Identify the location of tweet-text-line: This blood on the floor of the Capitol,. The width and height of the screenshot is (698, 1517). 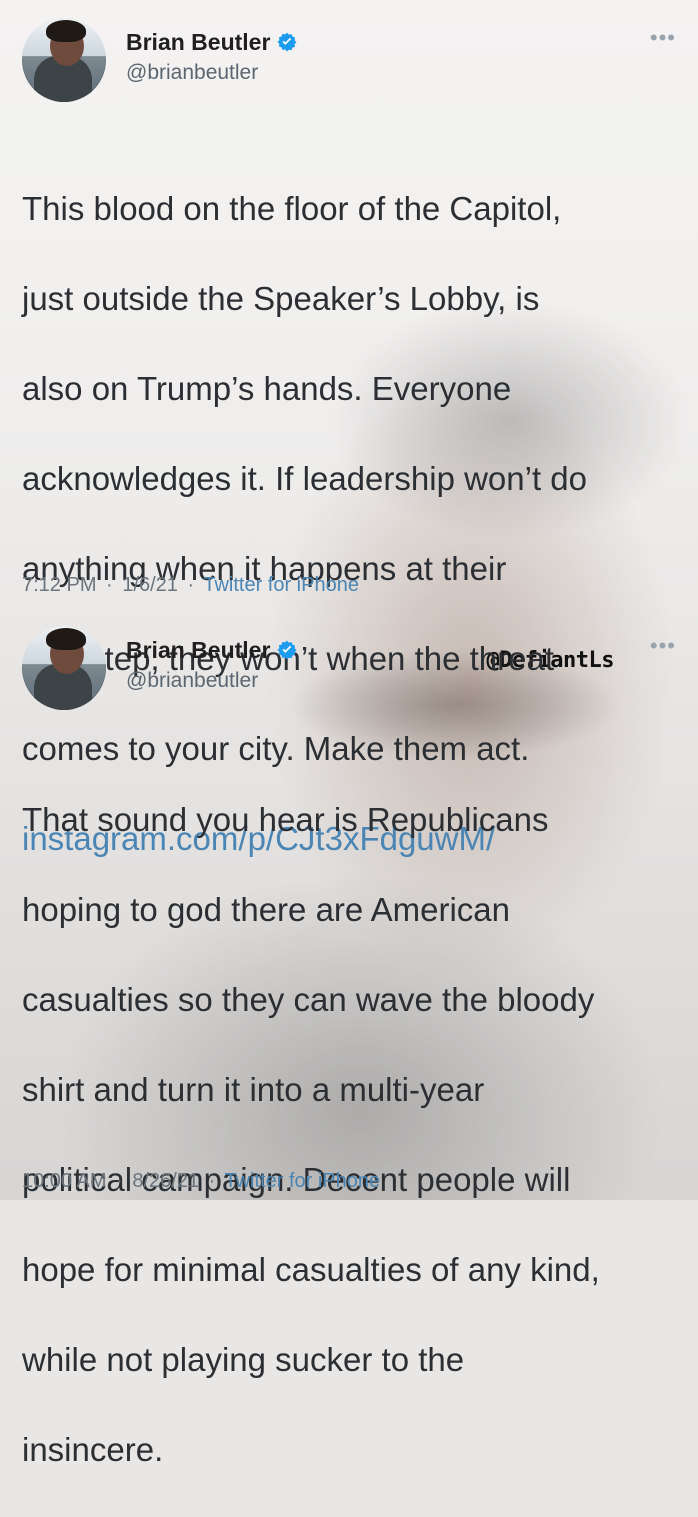
(292, 208).